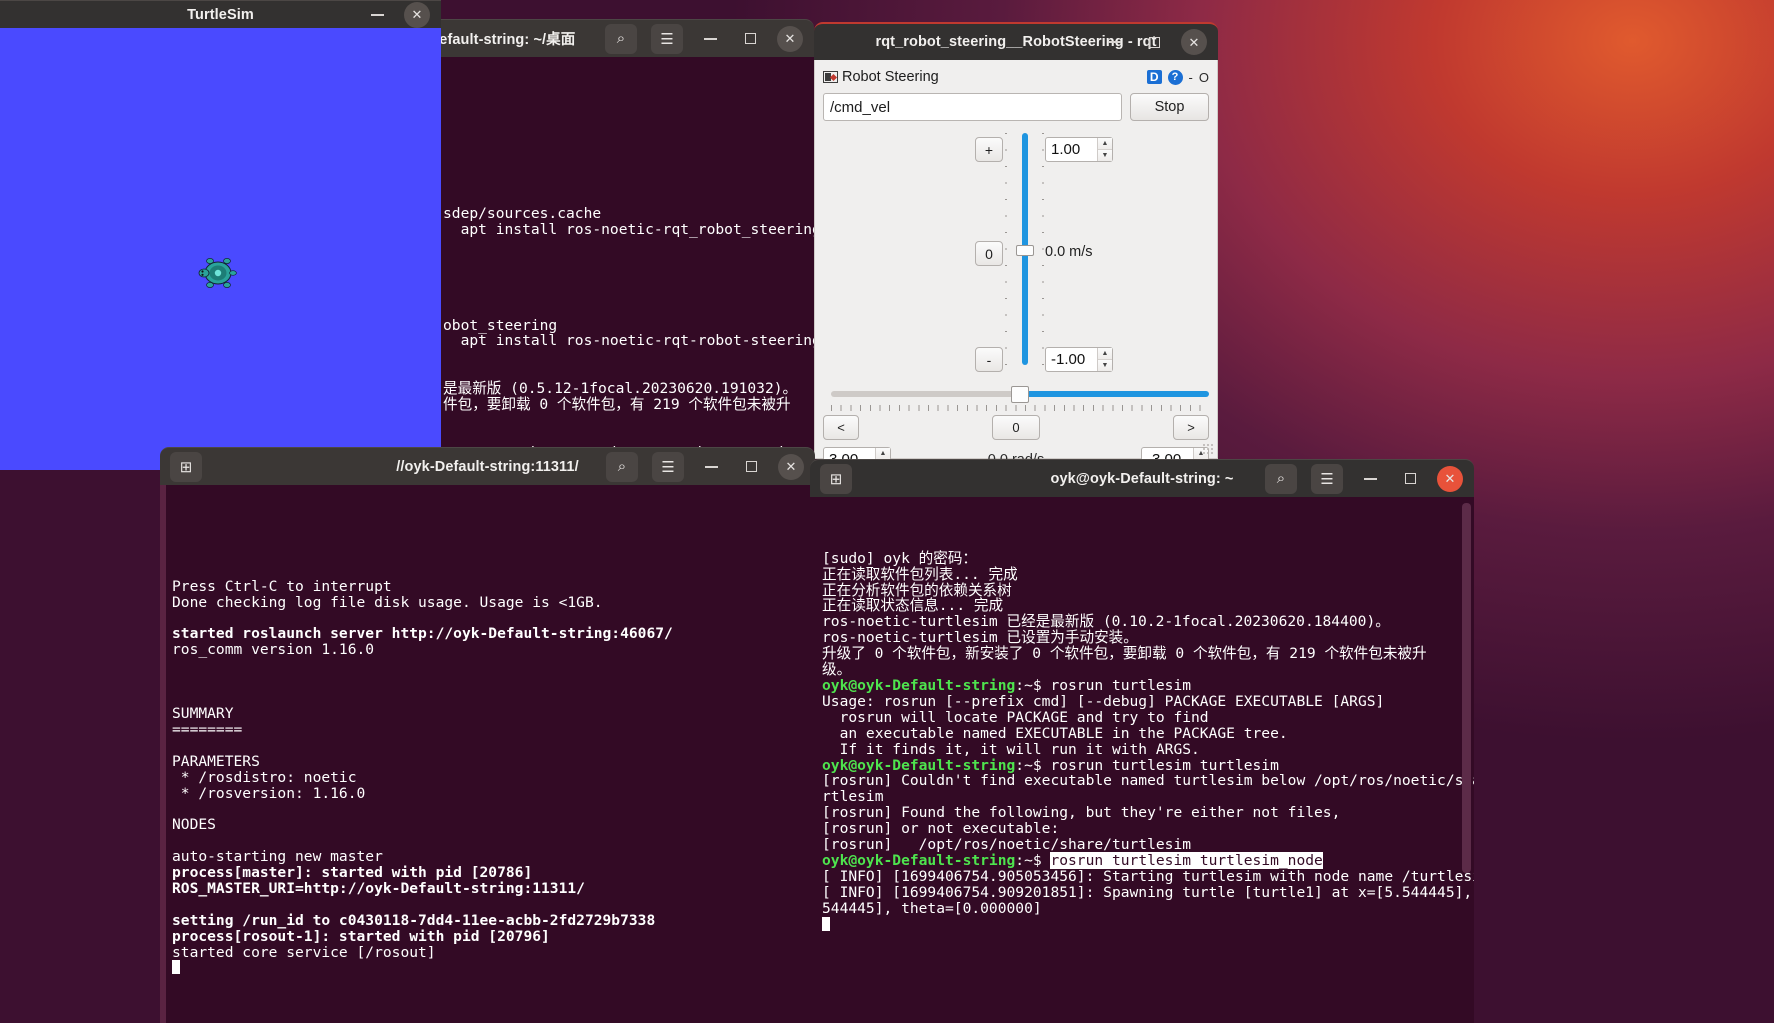 Image resolution: width=1774 pixels, height=1023 pixels. I want to click on titlebar-terminal-active: ⊞ oyk@oyk-Default-string: ~ ⌕ ☰ ✕, so click(1142, 478).